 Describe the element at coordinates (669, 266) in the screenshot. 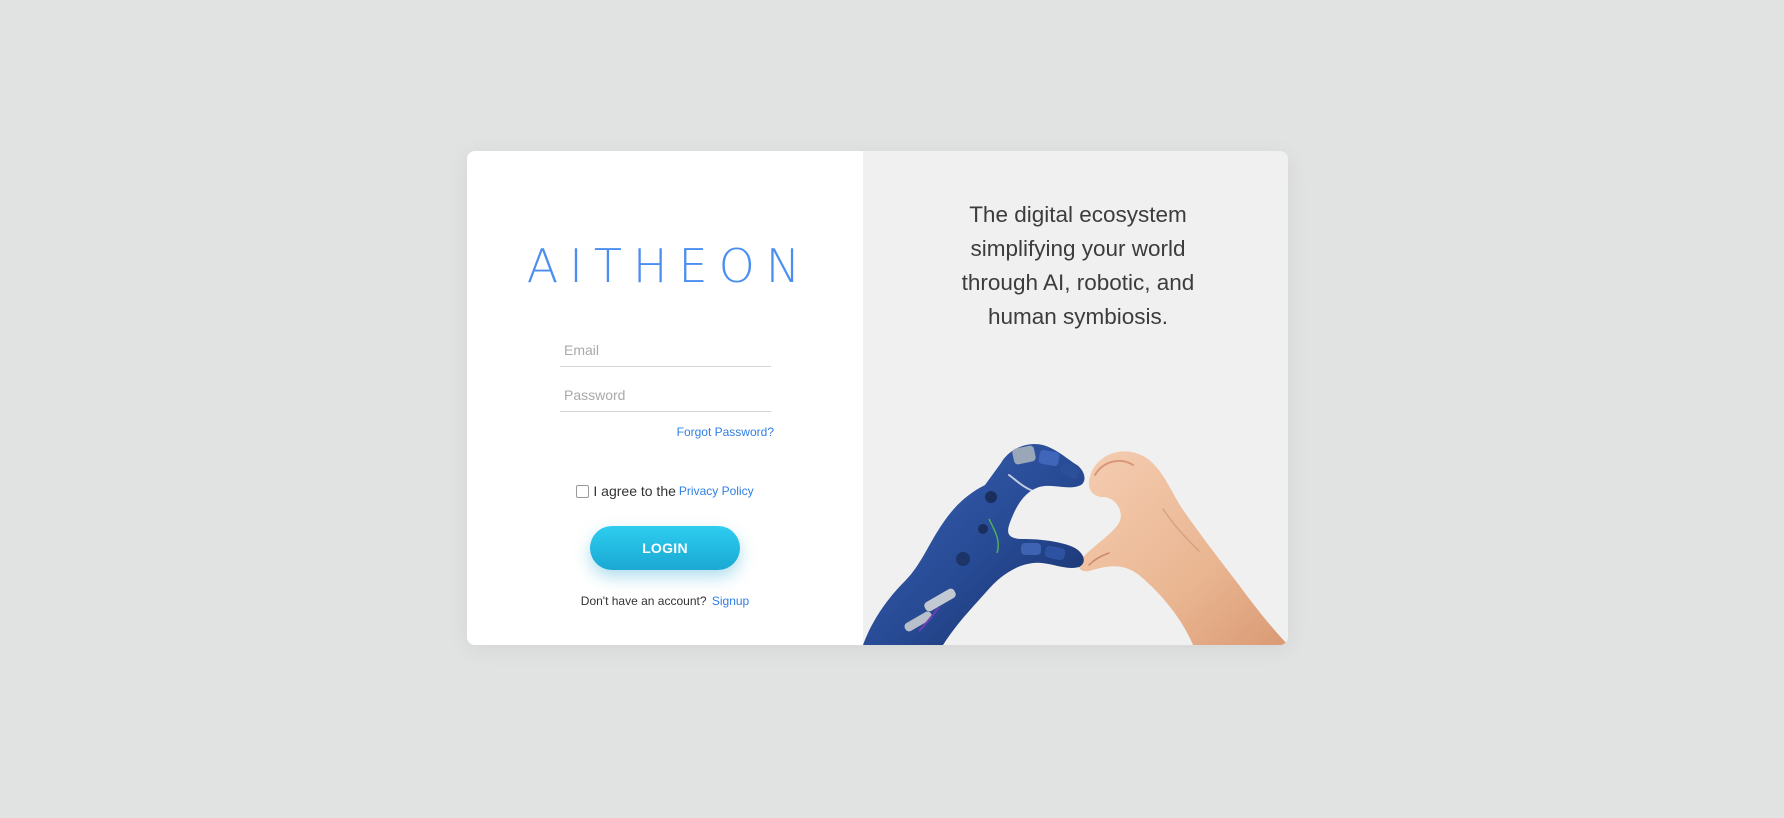

I see `aitheon-logo: AITHEON` at that location.